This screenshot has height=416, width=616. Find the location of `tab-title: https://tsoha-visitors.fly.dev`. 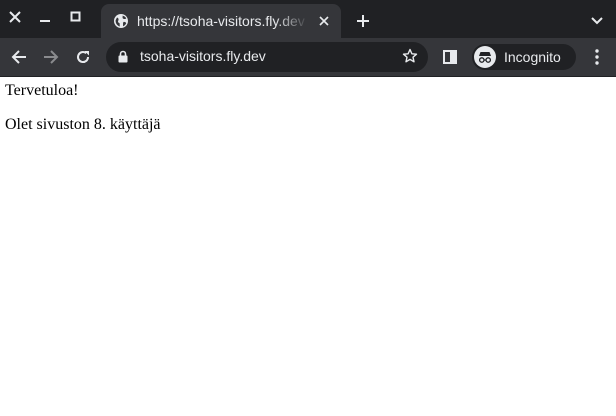

tab-title: https://tsoha-visitors.fly.dev is located at coordinates (221, 21).